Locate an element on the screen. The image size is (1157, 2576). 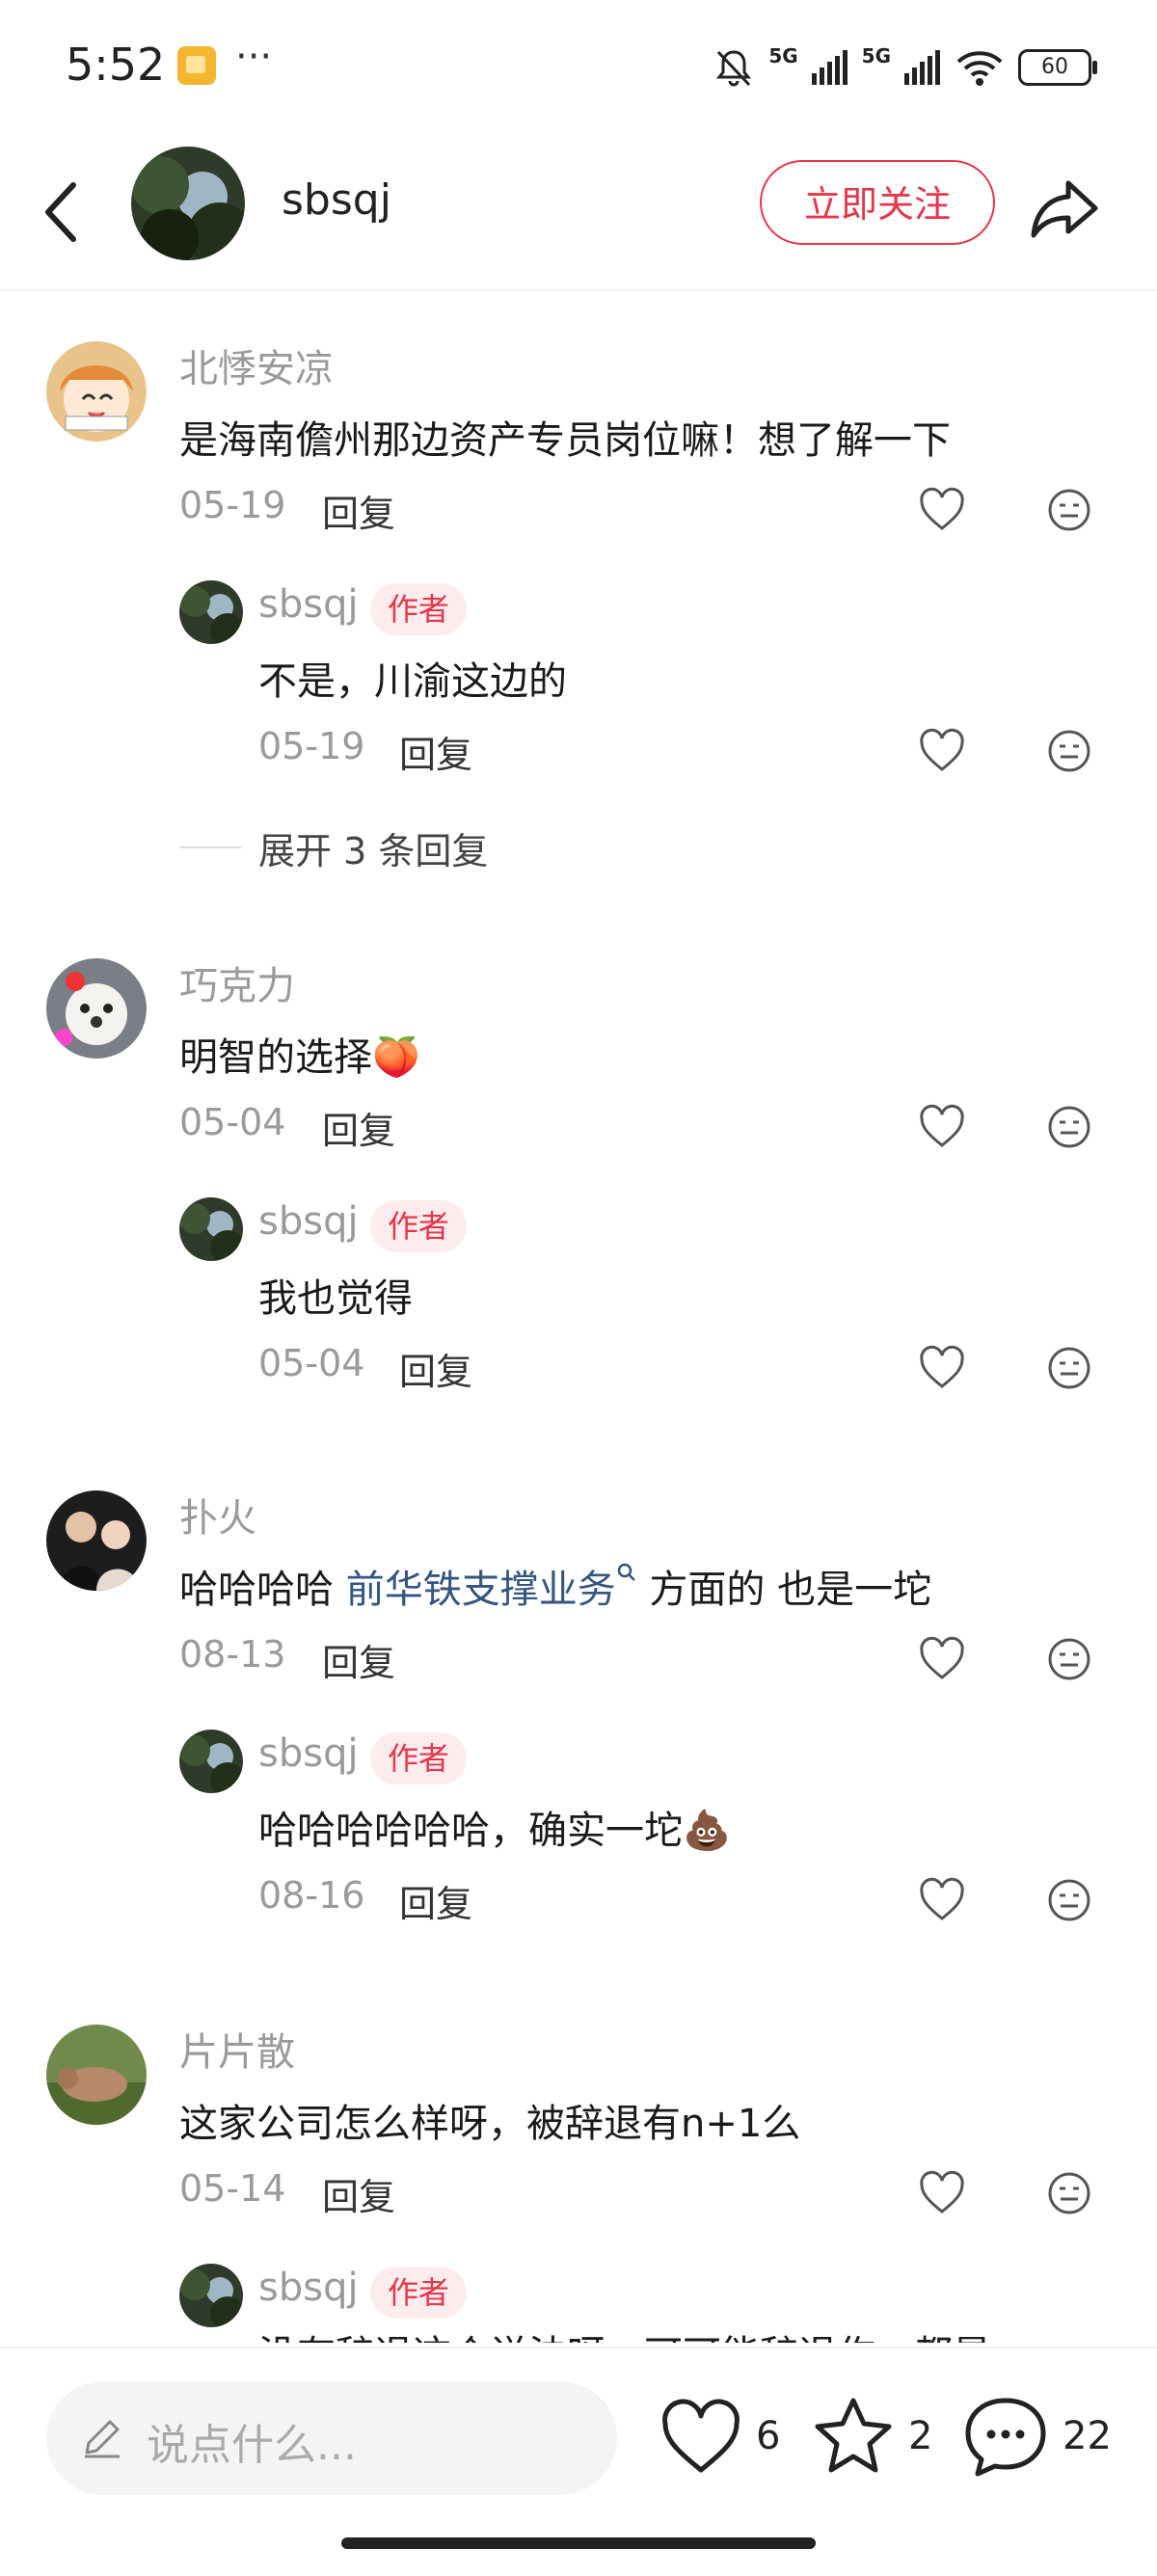
reply-text: 没有辞退这个说法呀，可可能辞退作，都是 is located at coordinates (624, 2333).